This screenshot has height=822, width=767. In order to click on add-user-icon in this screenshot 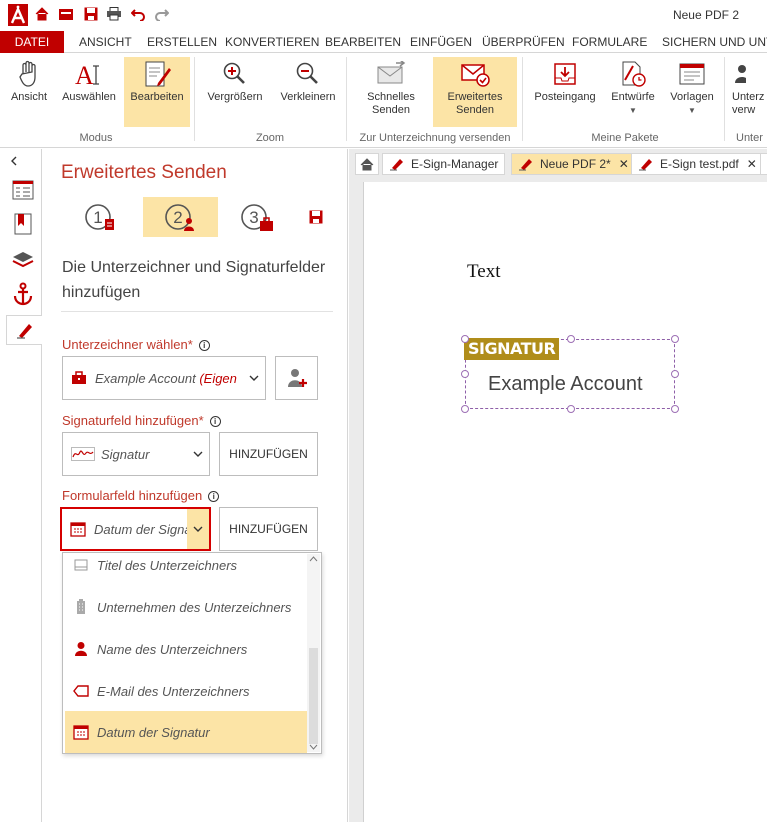, I will do `click(297, 378)`.